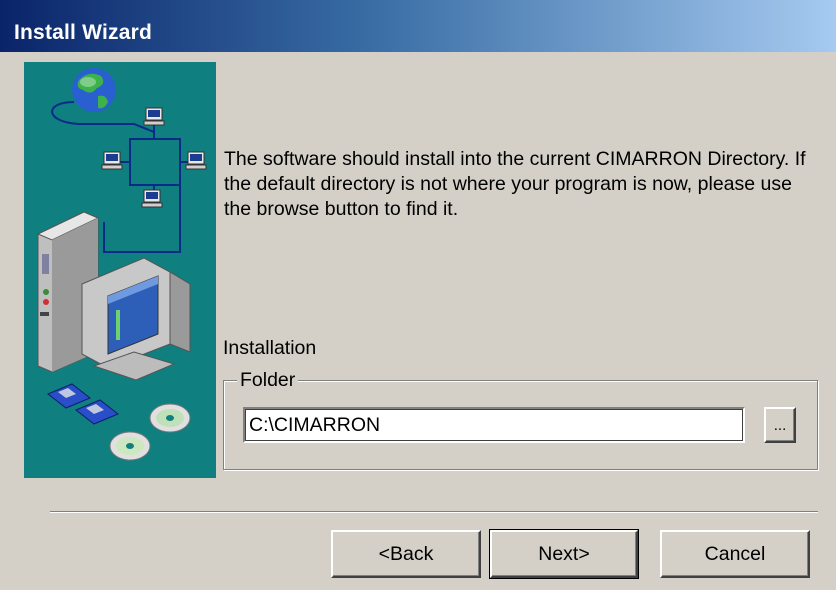 Image resolution: width=836 pixels, height=590 pixels. What do you see at coordinates (735, 554) in the screenshot?
I see `cancel-button: Cancel` at bounding box center [735, 554].